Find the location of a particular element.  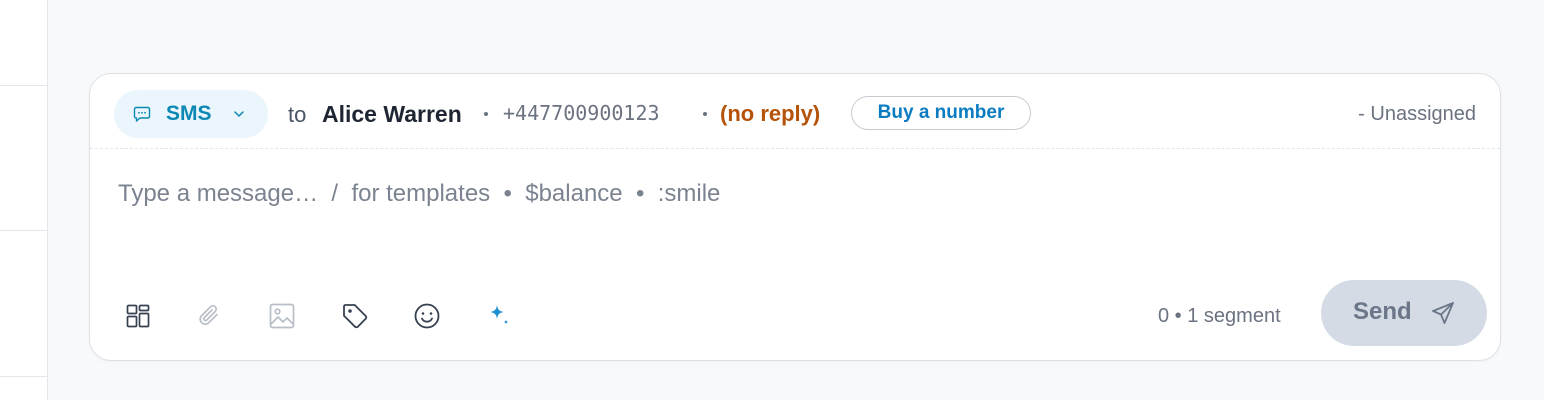

chat-bubble-icon is located at coordinates (142, 114).